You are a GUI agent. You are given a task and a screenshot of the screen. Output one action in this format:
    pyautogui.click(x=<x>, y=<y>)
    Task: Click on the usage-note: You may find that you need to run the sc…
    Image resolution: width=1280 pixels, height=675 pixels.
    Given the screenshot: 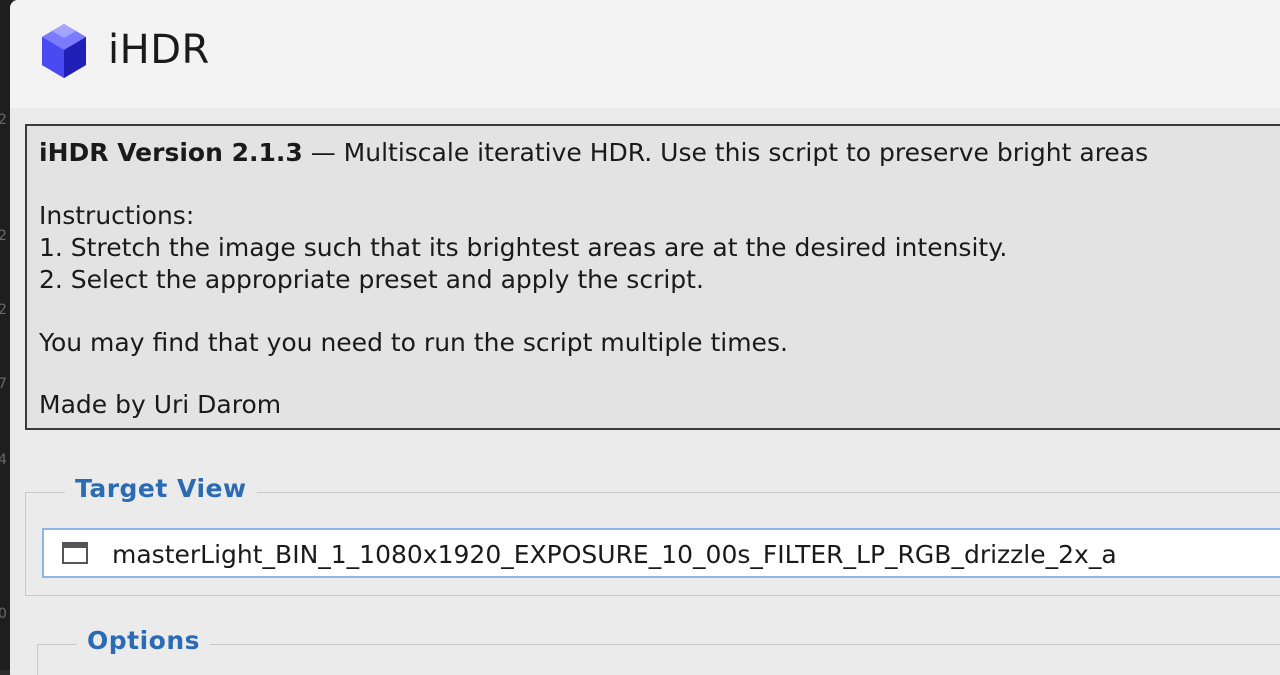 What is the action you would take?
    pyautogui.click(x=413, y=342)
    